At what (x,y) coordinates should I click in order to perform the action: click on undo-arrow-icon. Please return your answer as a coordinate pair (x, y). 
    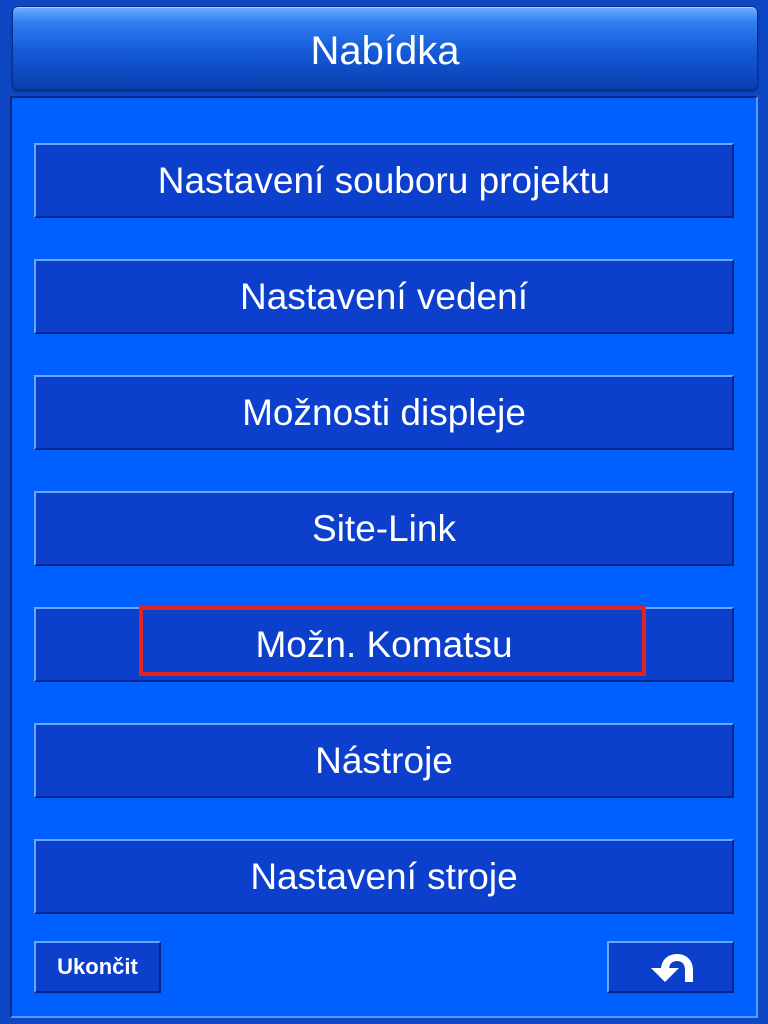
    Looking at the image, I should click on (672, 968).